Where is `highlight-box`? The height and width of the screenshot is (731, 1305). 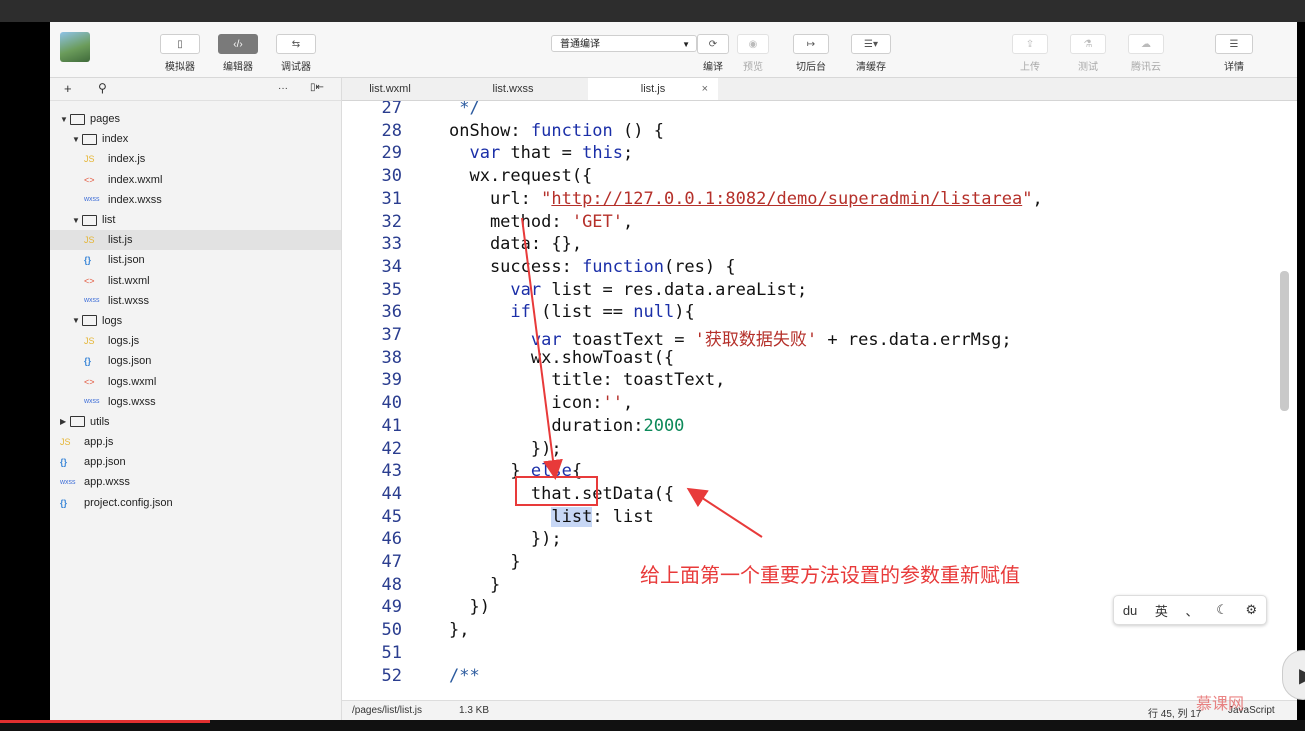
highlight-box is located at coordinates (556, 491).